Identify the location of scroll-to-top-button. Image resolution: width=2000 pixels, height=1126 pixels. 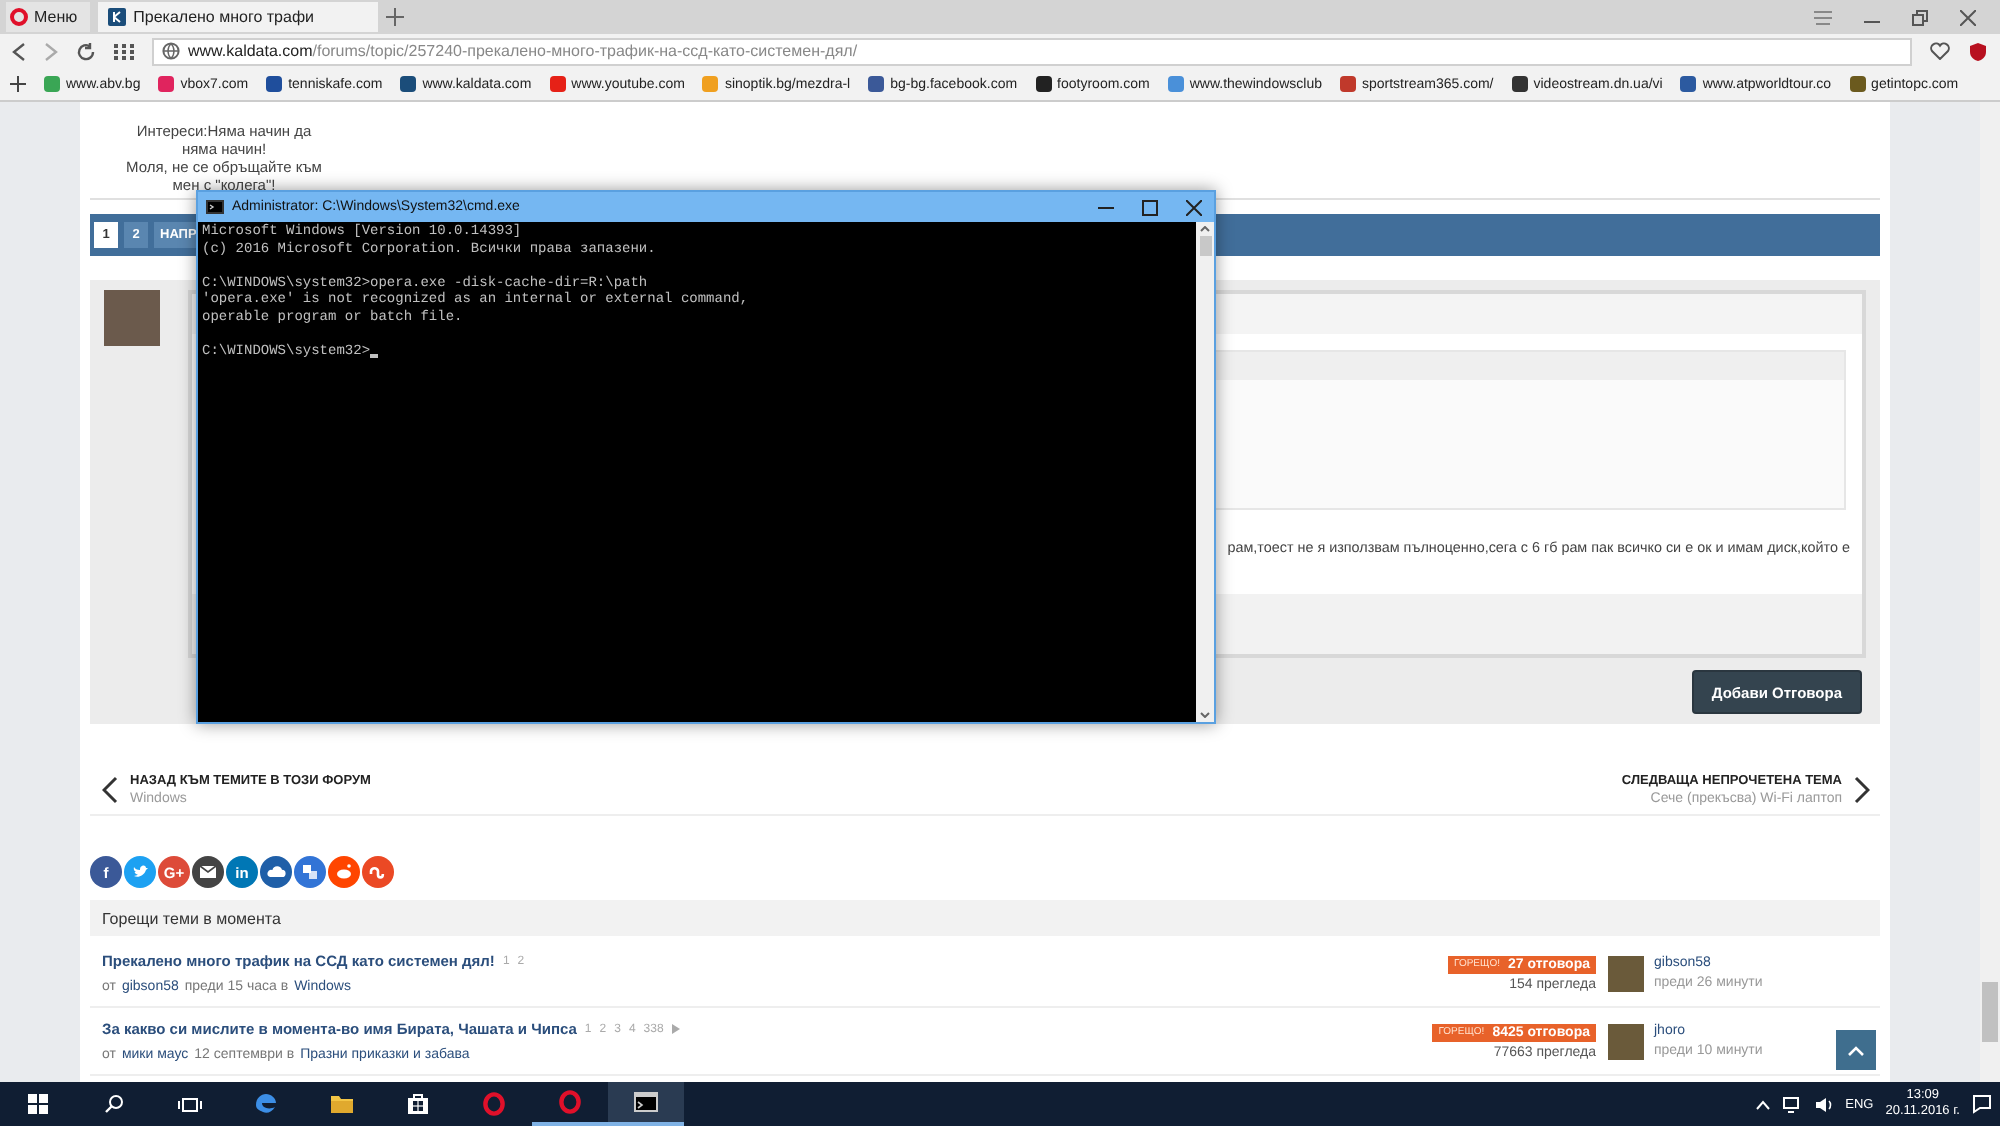
(1856, 1050).